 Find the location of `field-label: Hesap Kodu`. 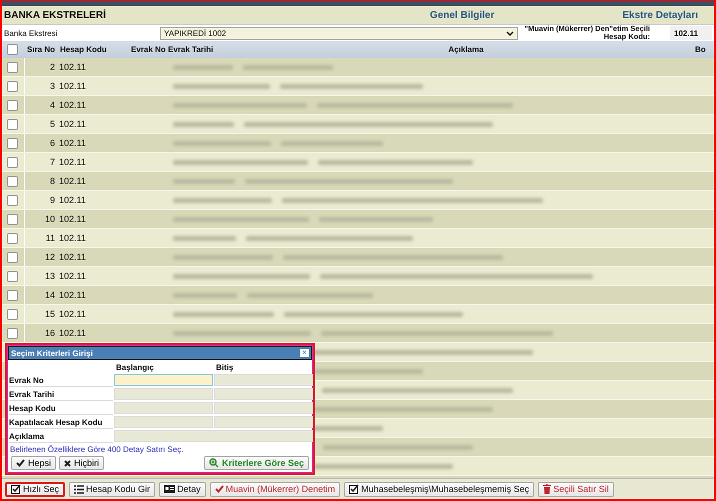

field-label: Hesap Kodu is located at coordinates (61, 408).